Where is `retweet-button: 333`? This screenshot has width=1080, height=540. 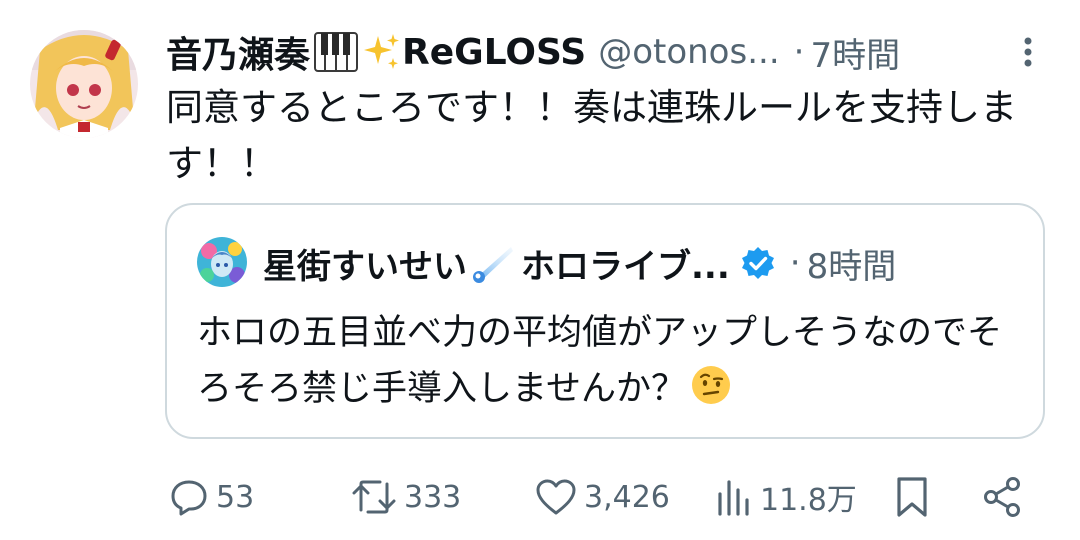 retweet-button: 333 is located at coordinates (405, 497).